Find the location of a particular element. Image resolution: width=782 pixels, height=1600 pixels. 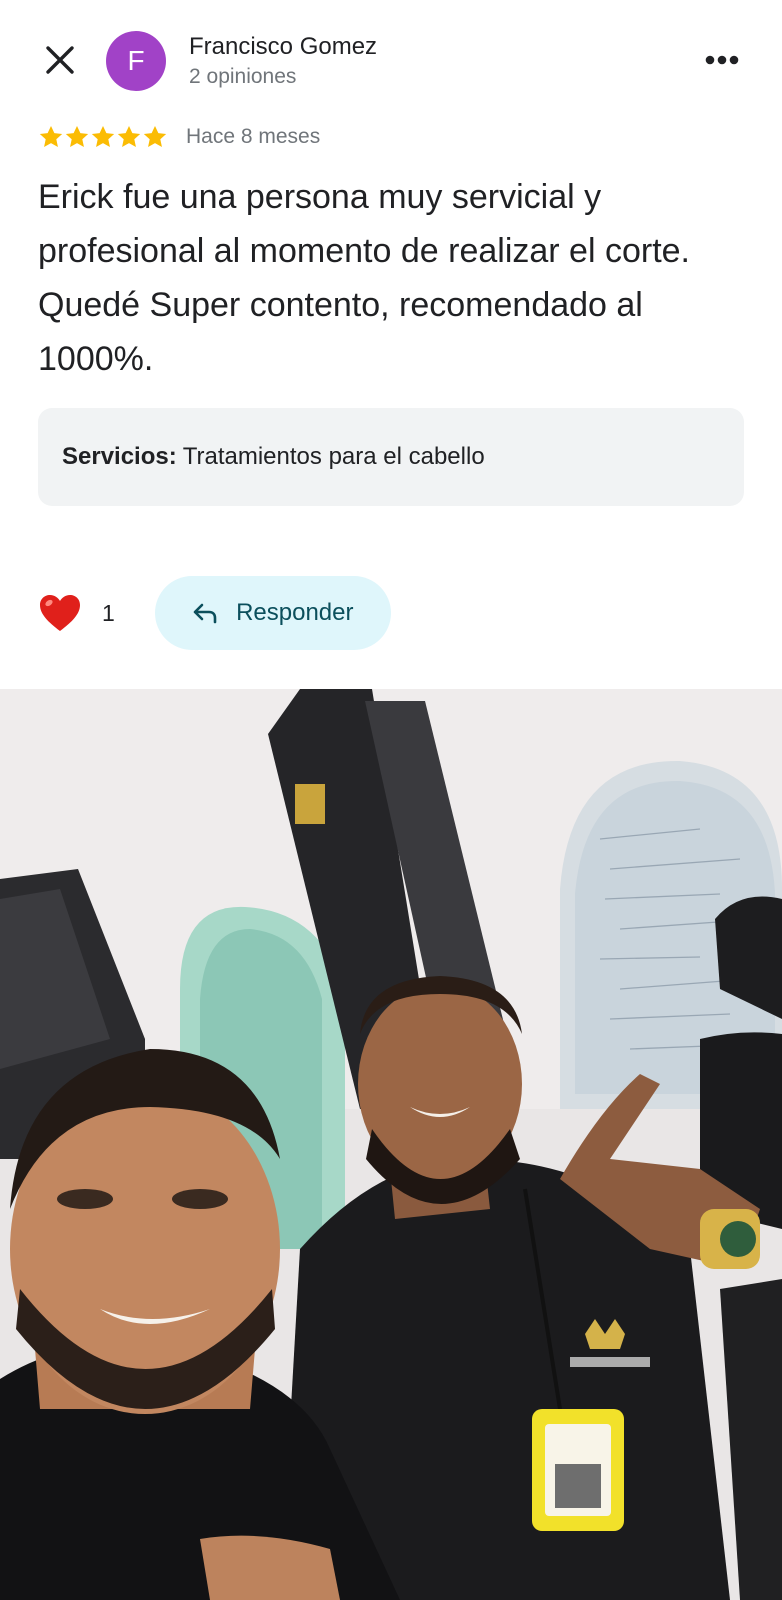

reply-label: Responder is located at coordinates (295, 612).